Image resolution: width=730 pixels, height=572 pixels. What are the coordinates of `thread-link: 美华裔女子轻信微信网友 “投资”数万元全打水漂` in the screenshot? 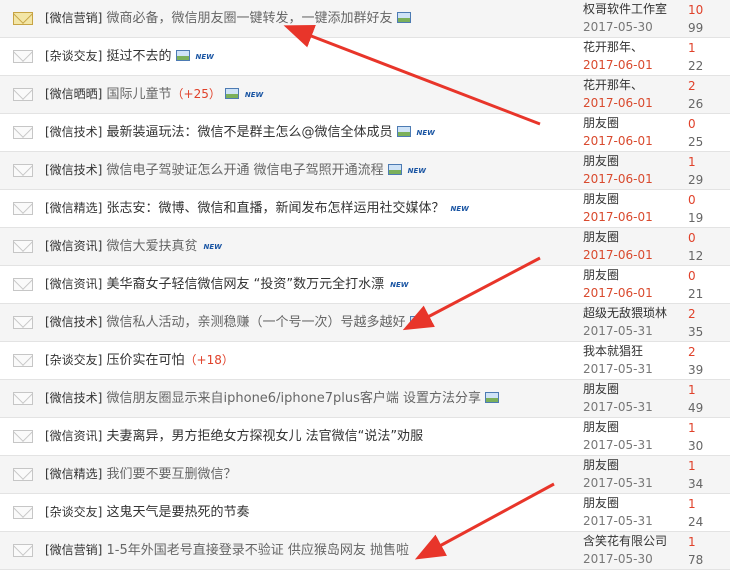 It's located at (246, 284).